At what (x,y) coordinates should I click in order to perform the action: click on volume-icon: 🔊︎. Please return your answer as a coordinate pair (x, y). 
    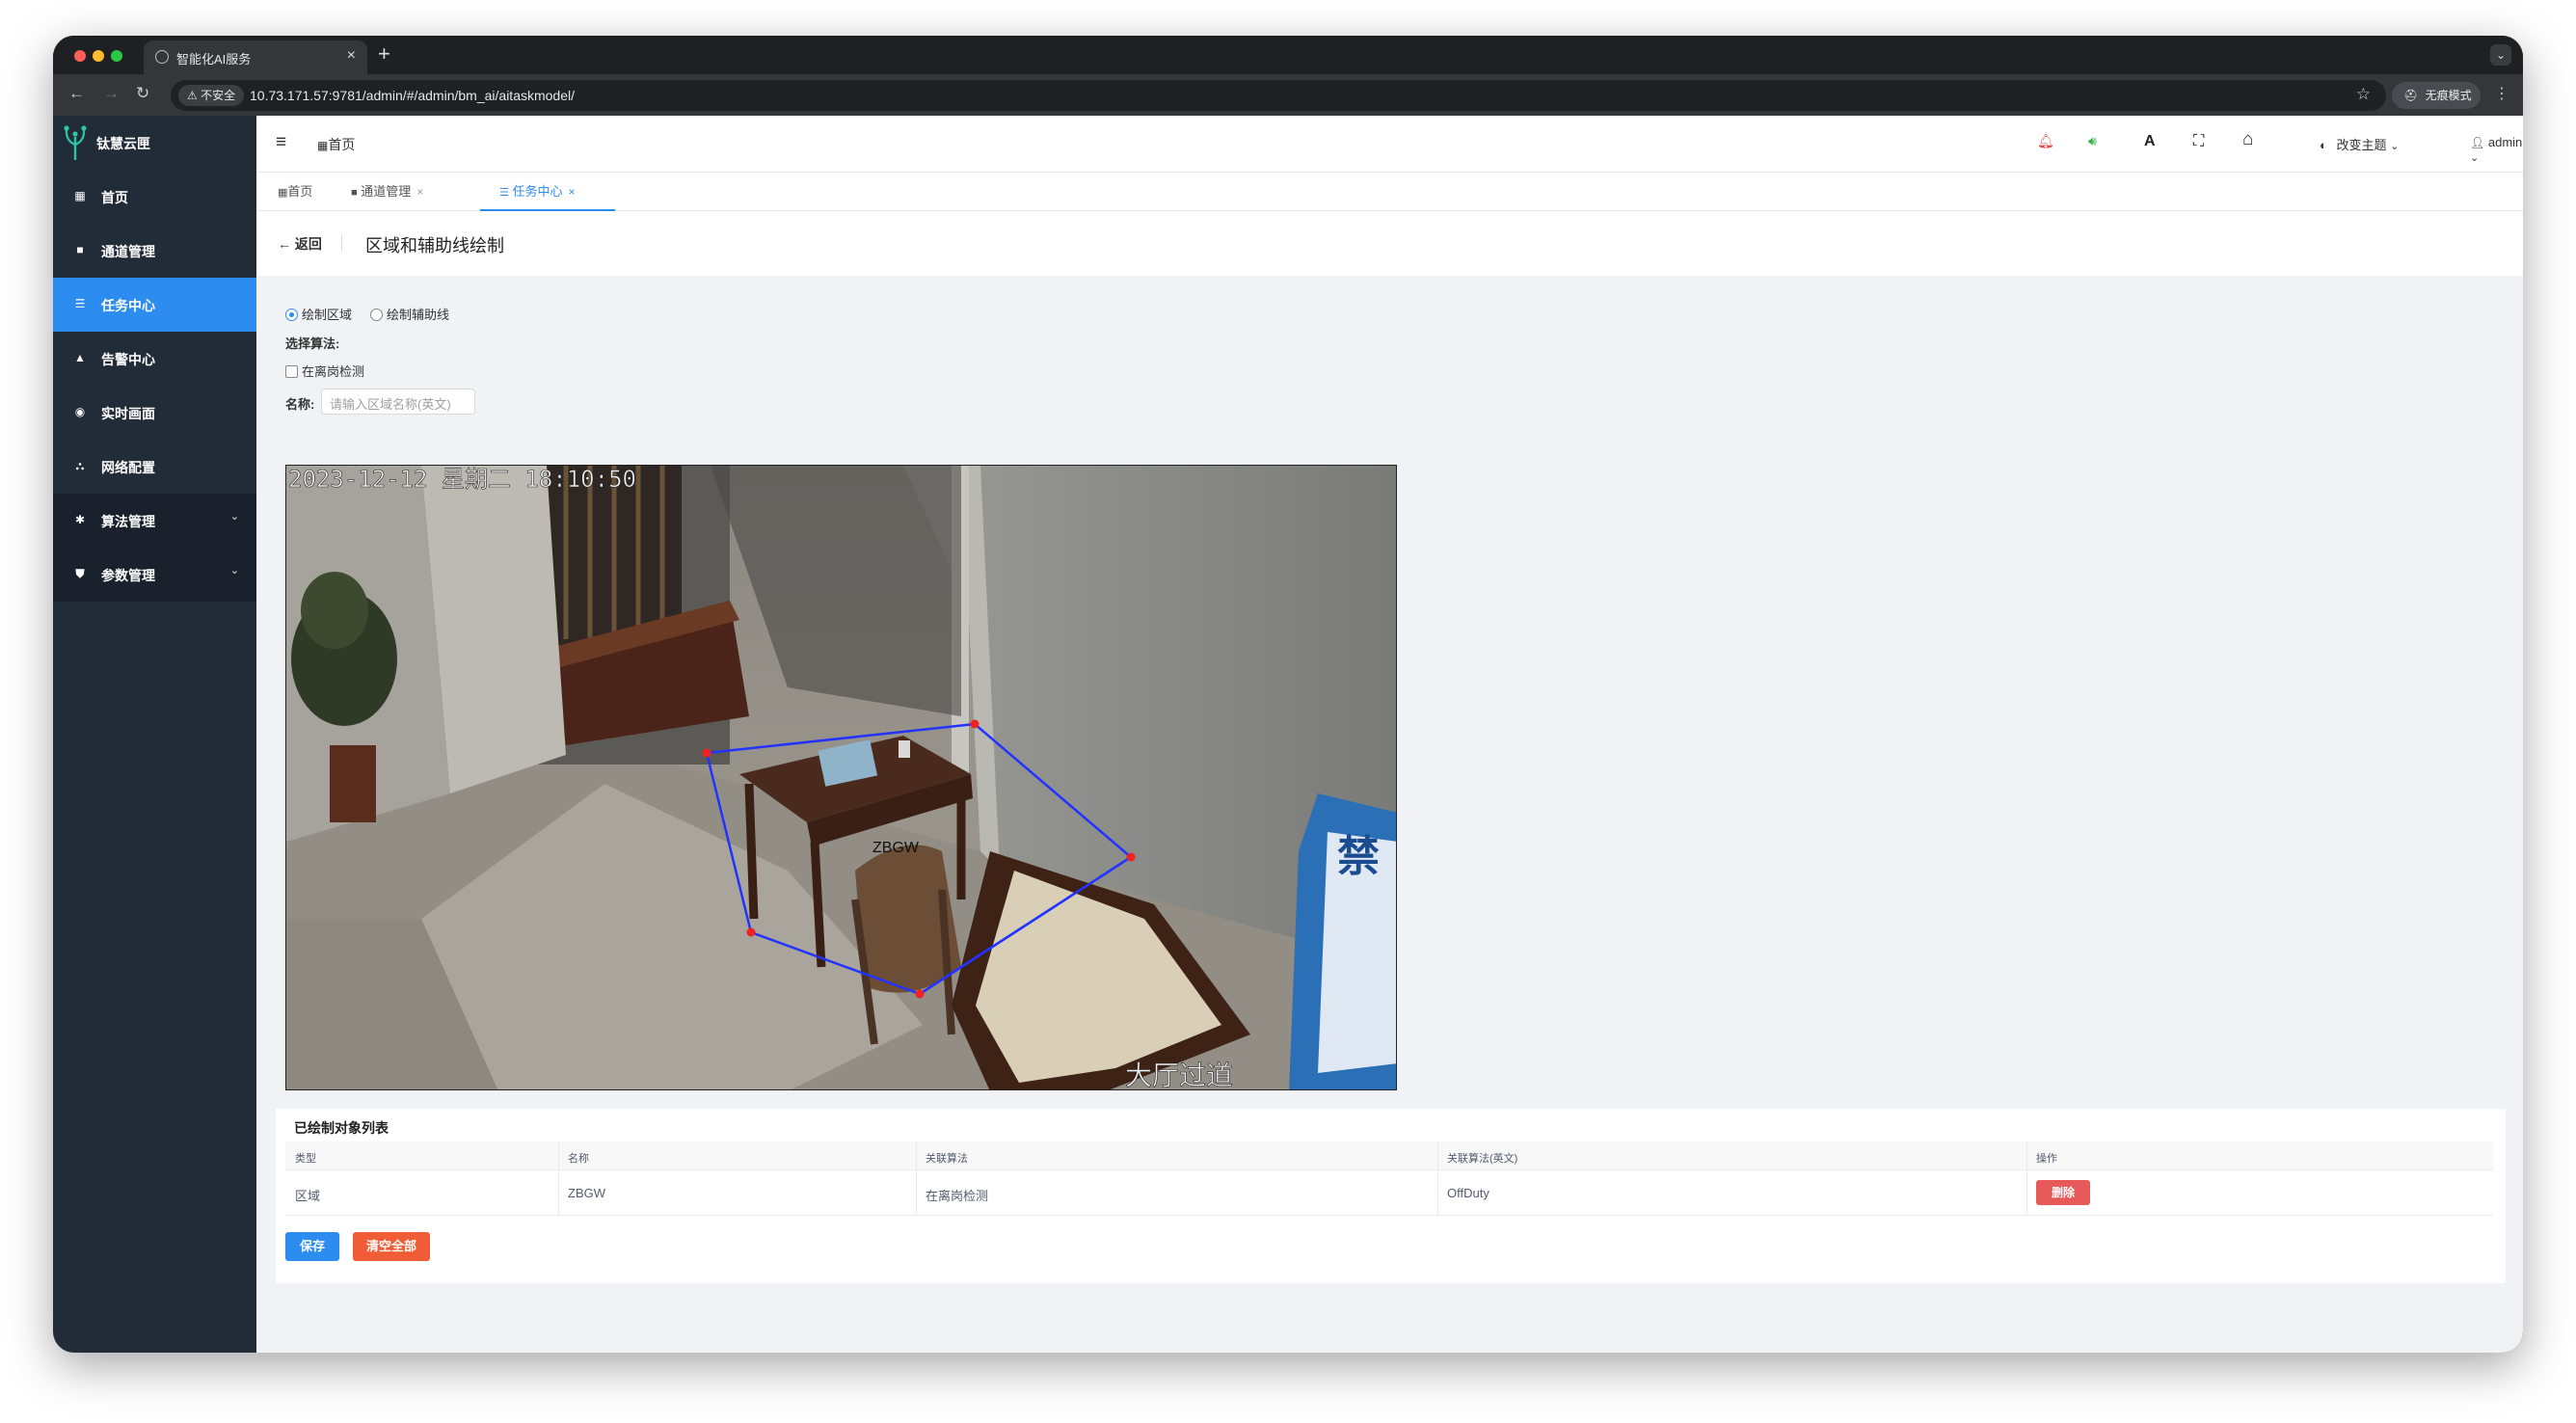
    Looking at the image, I should click on (2093, 141).